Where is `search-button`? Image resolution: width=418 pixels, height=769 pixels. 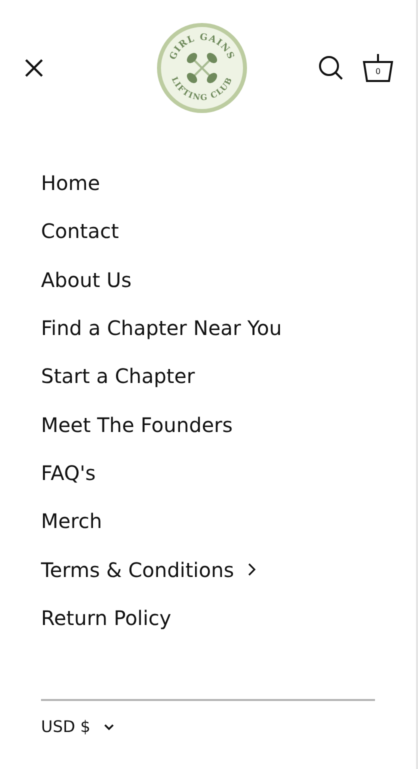
search-button is located at coordinates (331, 67).